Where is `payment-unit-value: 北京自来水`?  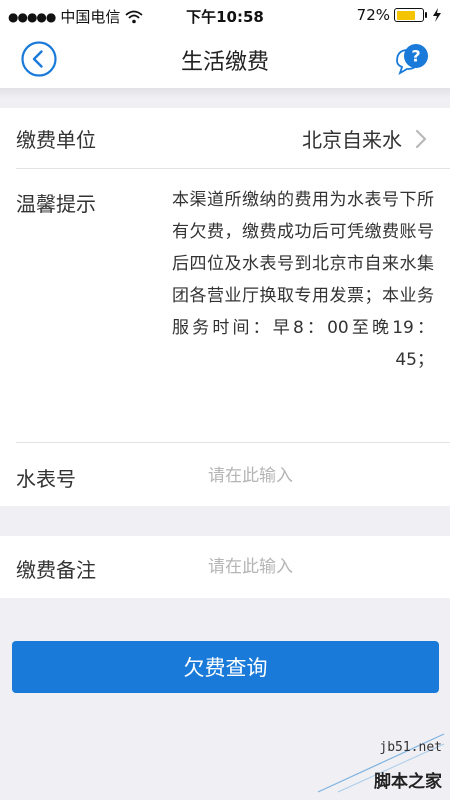
payment-unit-value: 北京自来水 is located at coordinates (352, 140).